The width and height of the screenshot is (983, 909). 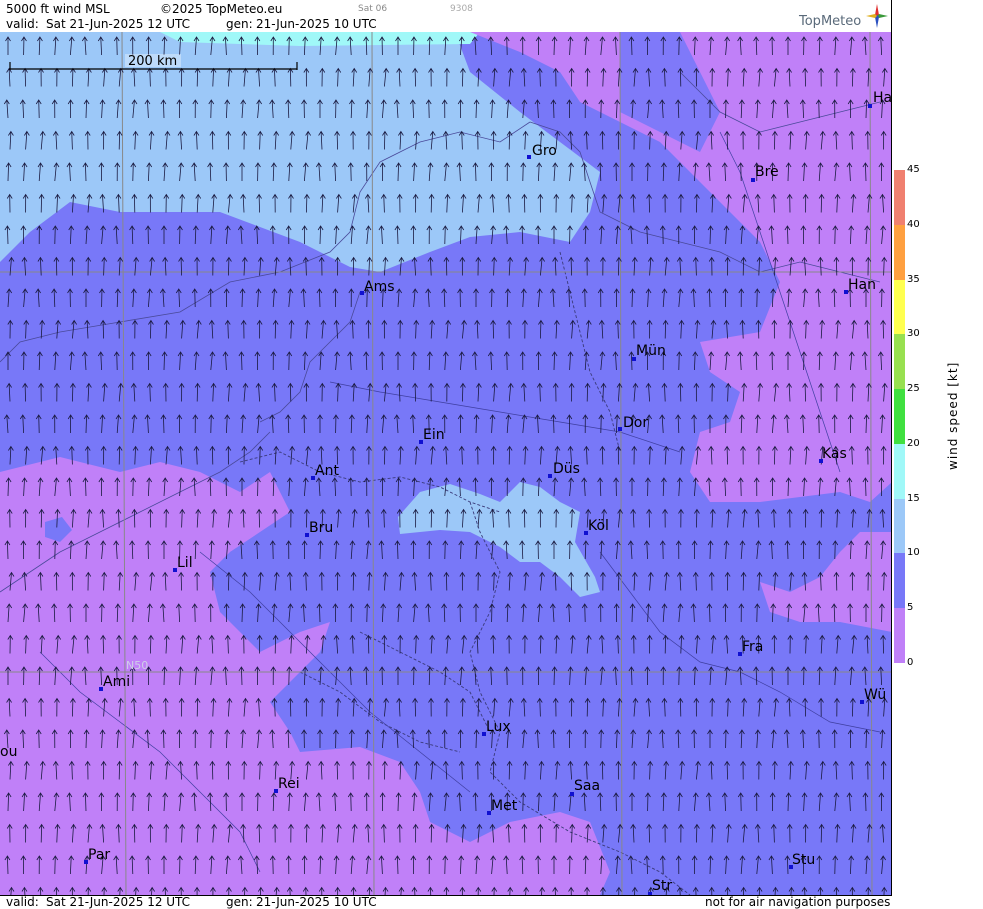 I want to click on colorbar-tick-label: 10, so click(x=913, y=553).